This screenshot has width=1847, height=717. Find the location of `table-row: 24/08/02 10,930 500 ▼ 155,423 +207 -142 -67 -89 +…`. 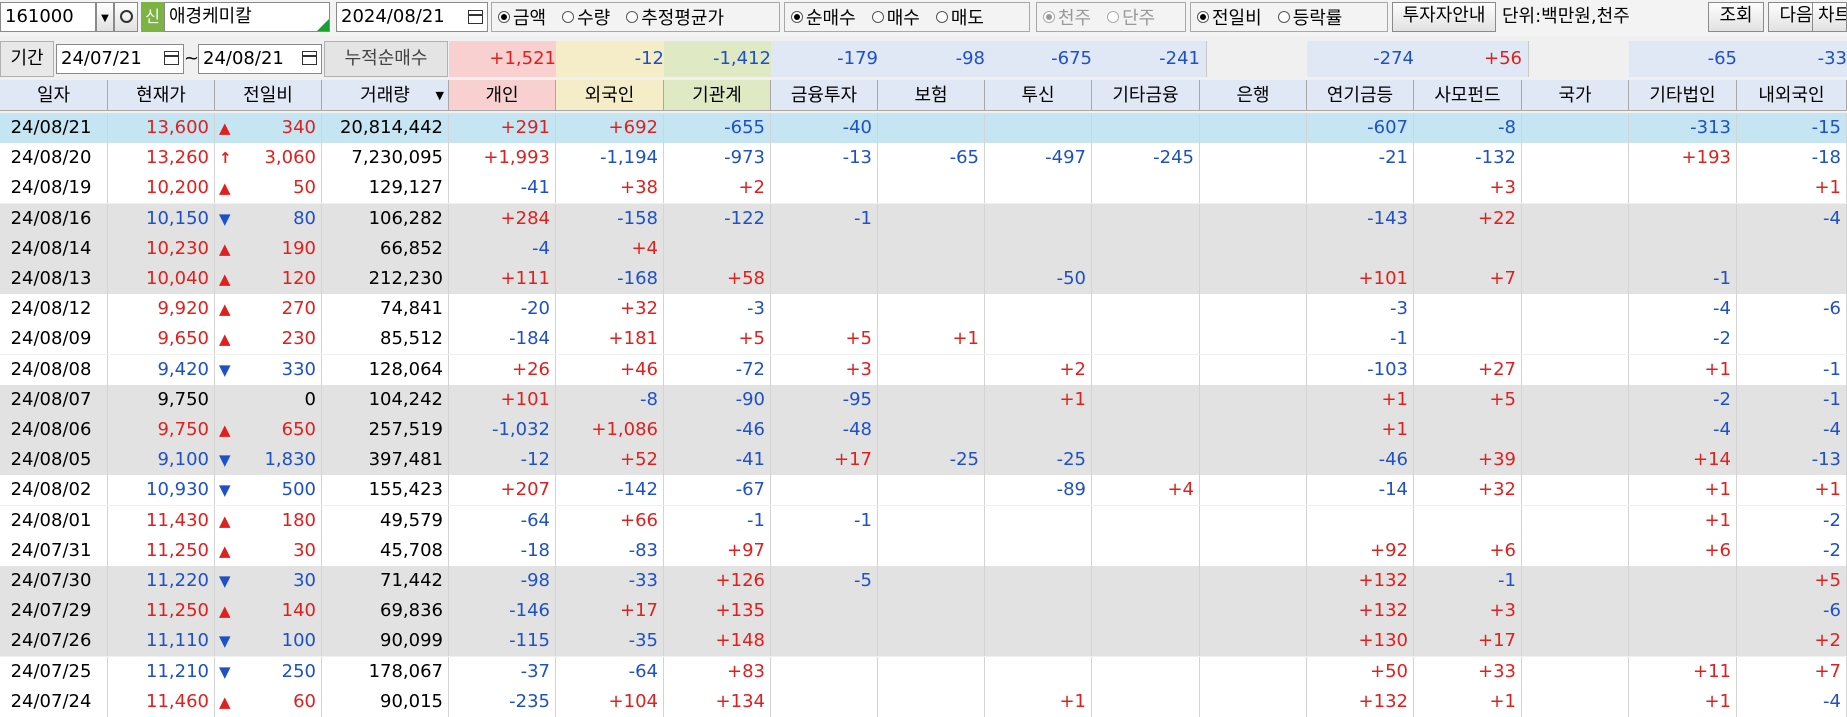

table-row: 24/08/02 10,930 500 ▼ 155,423 +207 -142 -67 -89 +… is located at coordinates (923, 490).